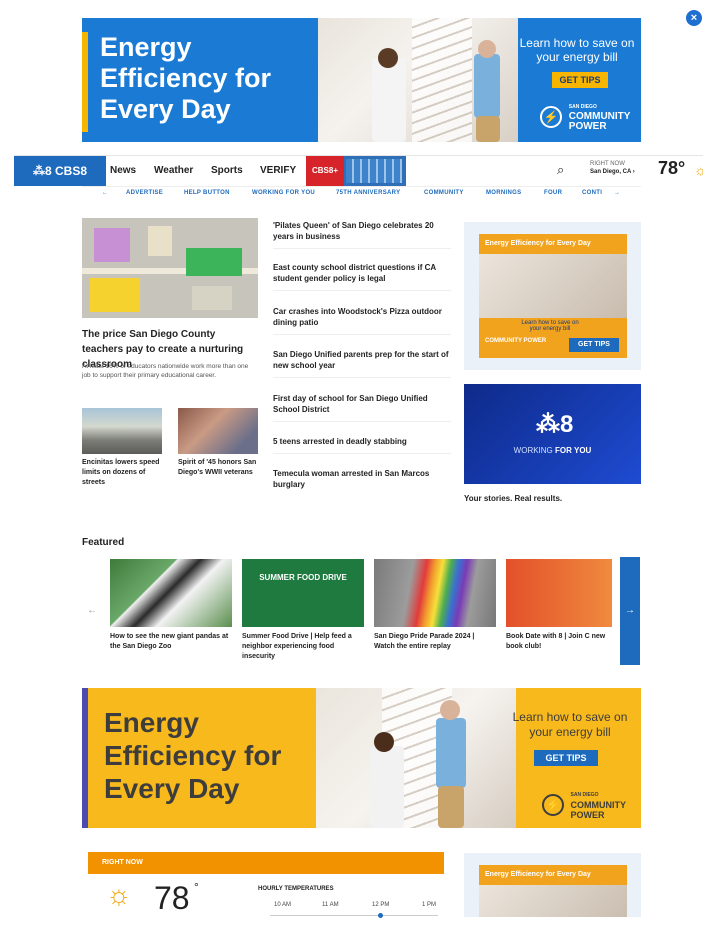 This screenshot has height=940, width=703. What do you see at coordinates (584, 795) in the screenshot?
I see `logo-line-top: SAN DIEGO` at bounding box center [584, 795].